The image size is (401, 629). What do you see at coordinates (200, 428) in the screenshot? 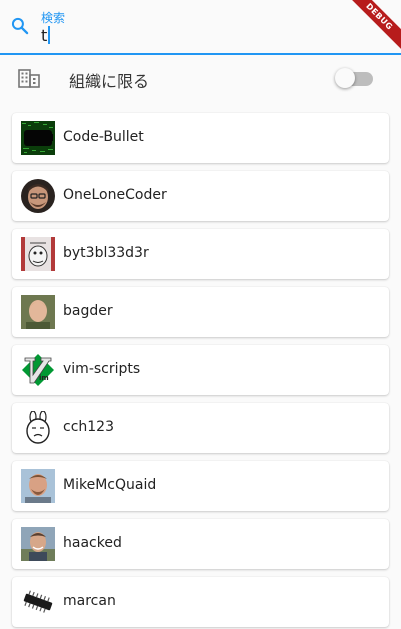
I see `list-item: cch123` at bounding box center [200, 428].